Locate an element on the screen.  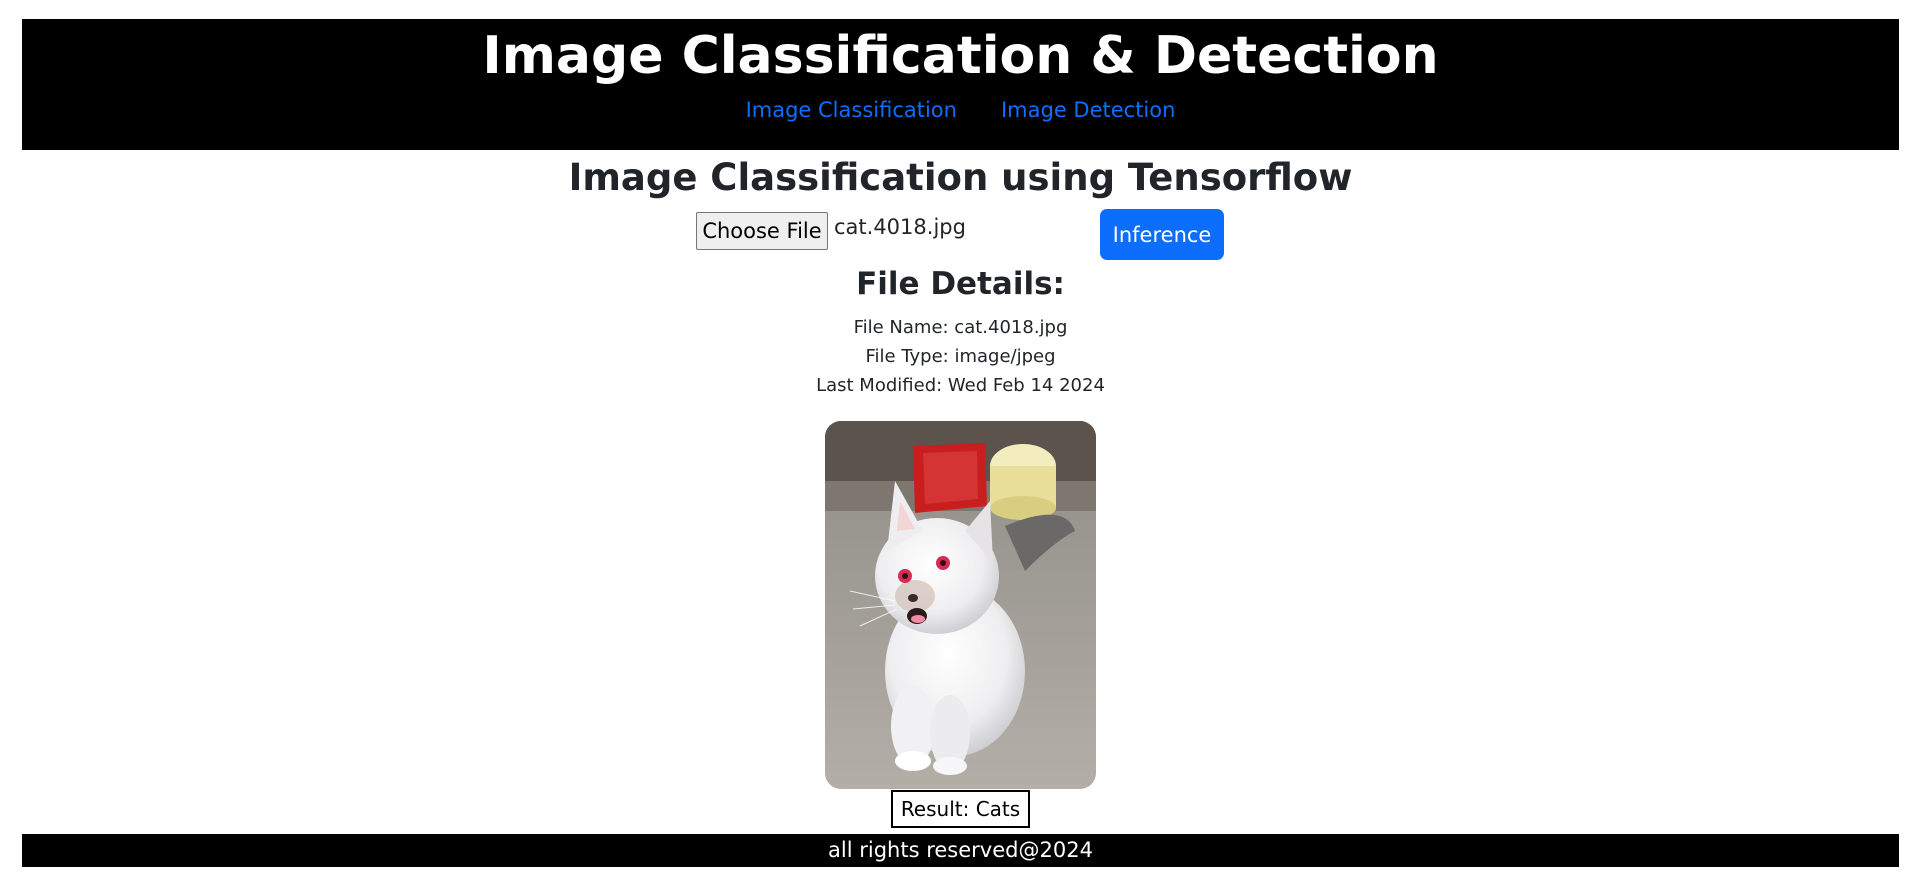
file-details-heading: File Details: is located at coordinates (960, 284).